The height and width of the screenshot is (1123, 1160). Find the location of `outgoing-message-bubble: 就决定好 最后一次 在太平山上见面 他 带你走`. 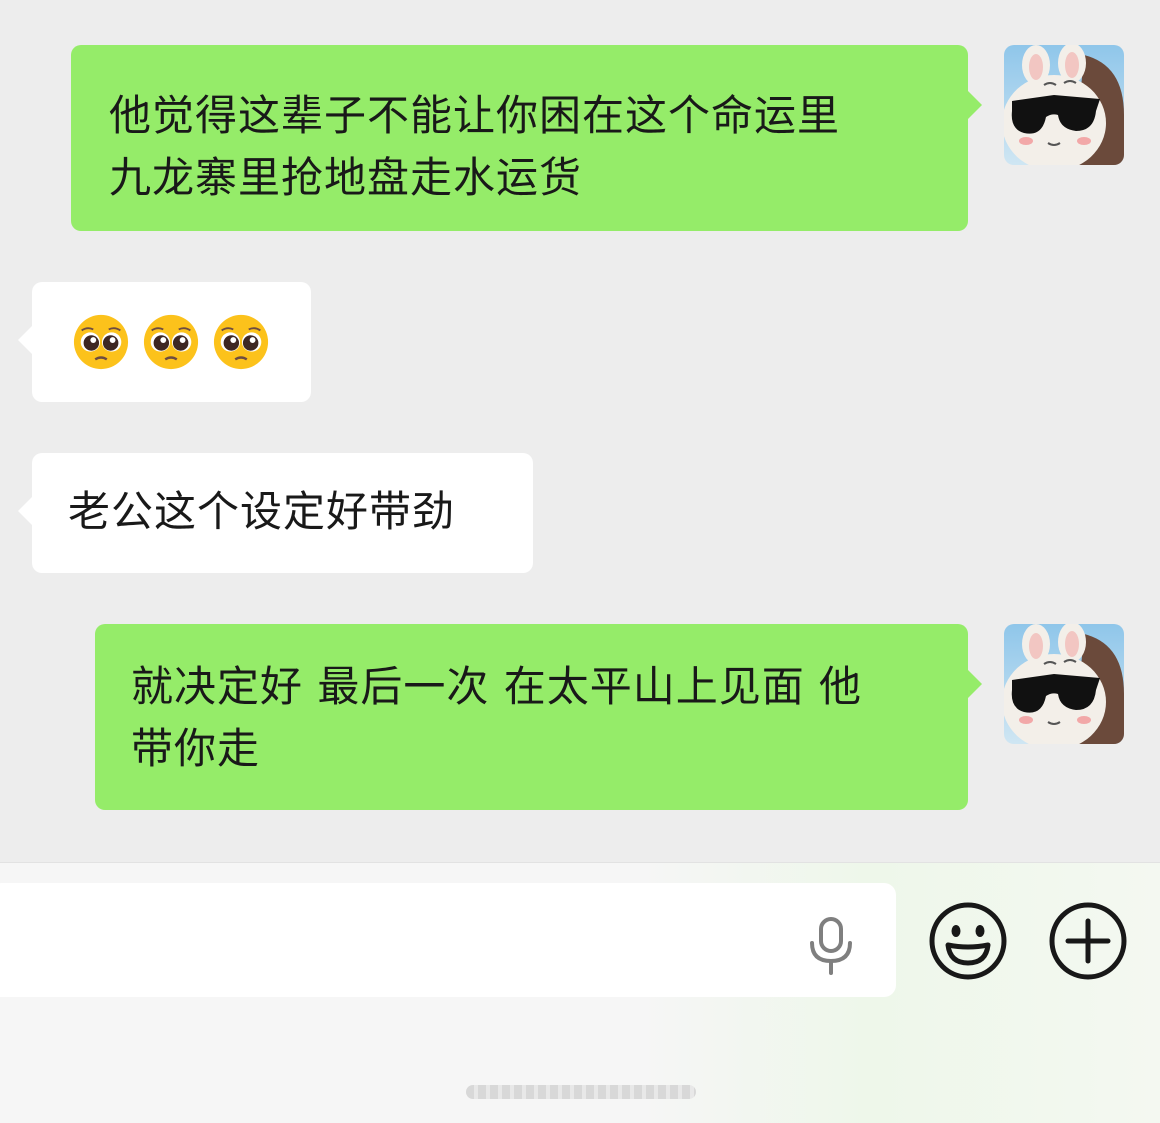

outgoing-message-bubble: 就决定好 最后一次 在太平山上见面 他 带你走 is located at coordinates (538, 717).